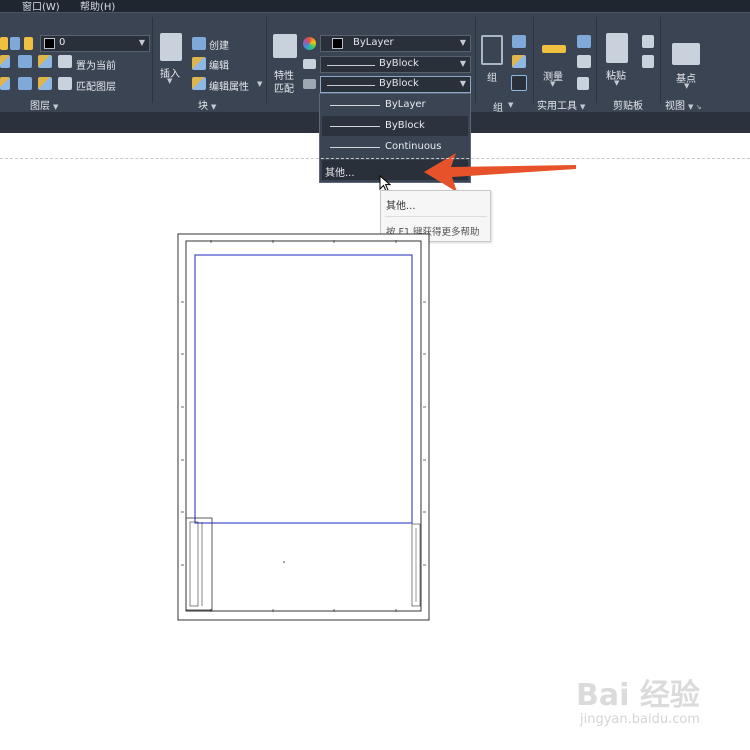  What do you see at coordinates (96, 64) in the screenshot?
I see `set-current-button: 置为当前` at bounding box center [96, 64].